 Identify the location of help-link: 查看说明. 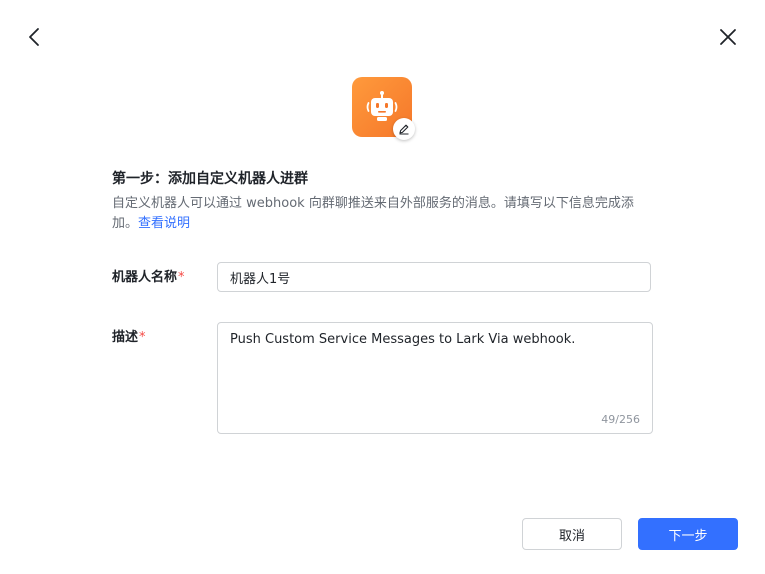
(164, 223).